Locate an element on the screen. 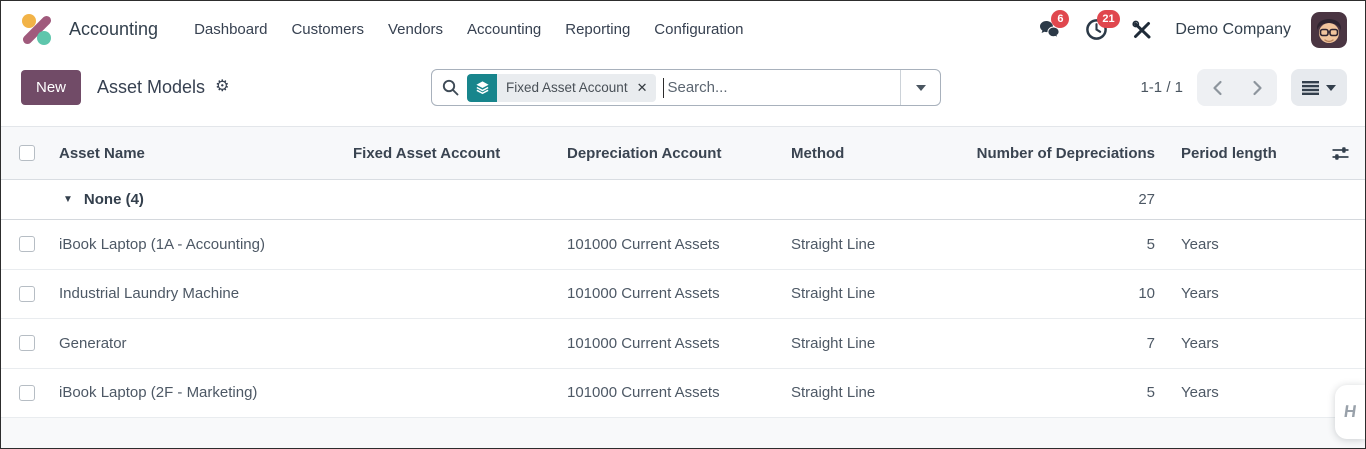  company-switcher: Demo Company is located at coordinates (1233, 30).